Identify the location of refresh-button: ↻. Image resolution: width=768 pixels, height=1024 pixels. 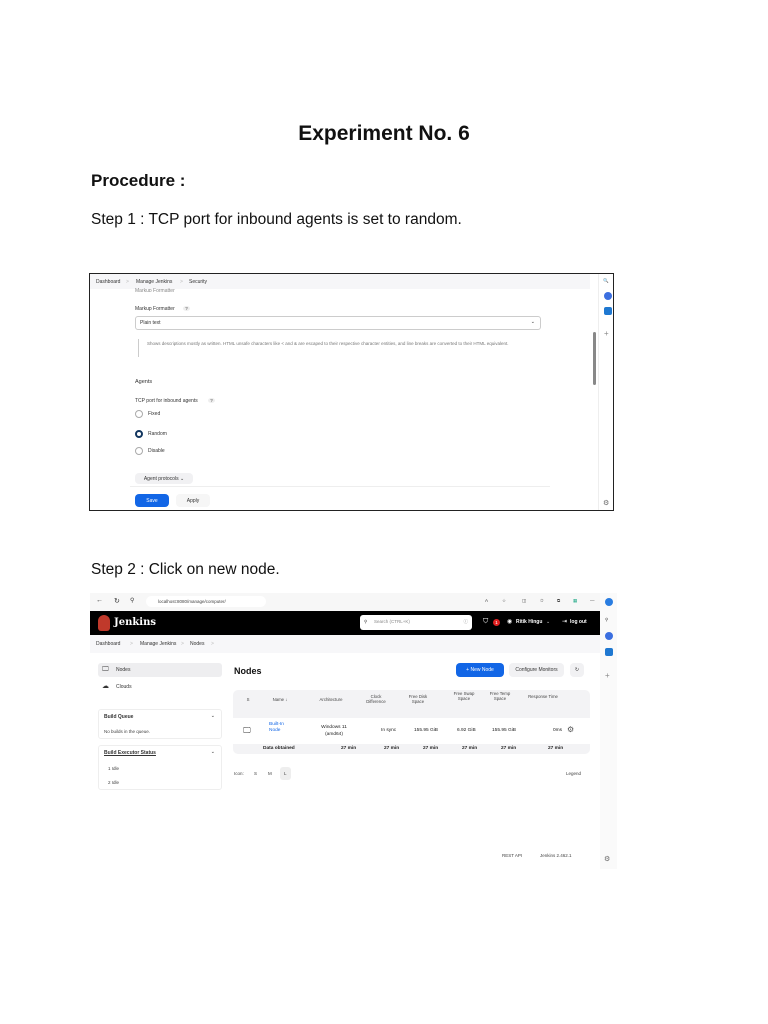
(577, 670).